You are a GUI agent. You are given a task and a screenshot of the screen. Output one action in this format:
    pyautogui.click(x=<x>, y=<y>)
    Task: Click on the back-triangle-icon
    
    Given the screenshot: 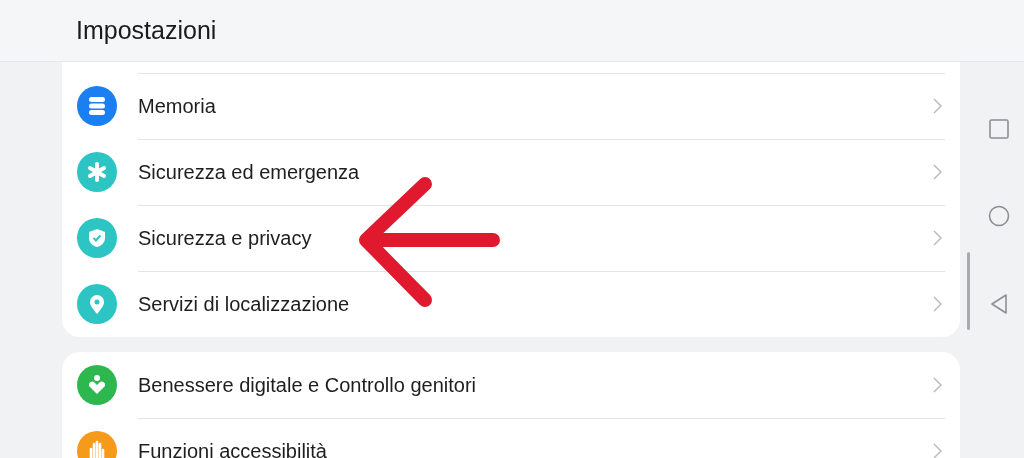 What is the action you would take?
    pyautogui.click(x=999, y=304)
    